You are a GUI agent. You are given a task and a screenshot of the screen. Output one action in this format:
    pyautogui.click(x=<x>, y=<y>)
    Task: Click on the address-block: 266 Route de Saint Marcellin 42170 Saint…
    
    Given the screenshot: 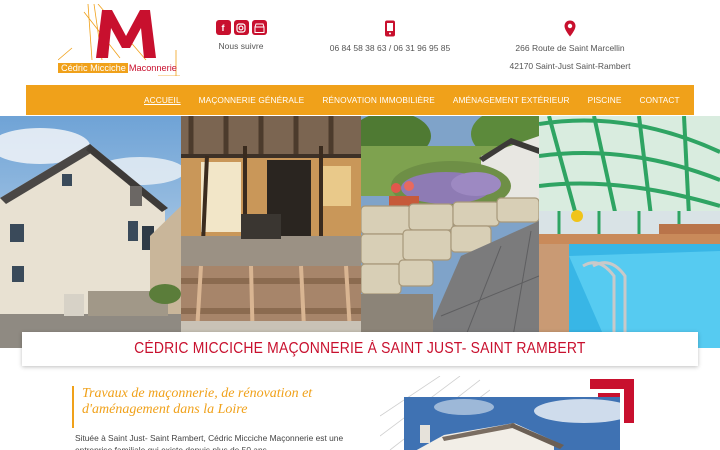 What is the action you would take?
    pyautogui.click(x=570, y=45)
    